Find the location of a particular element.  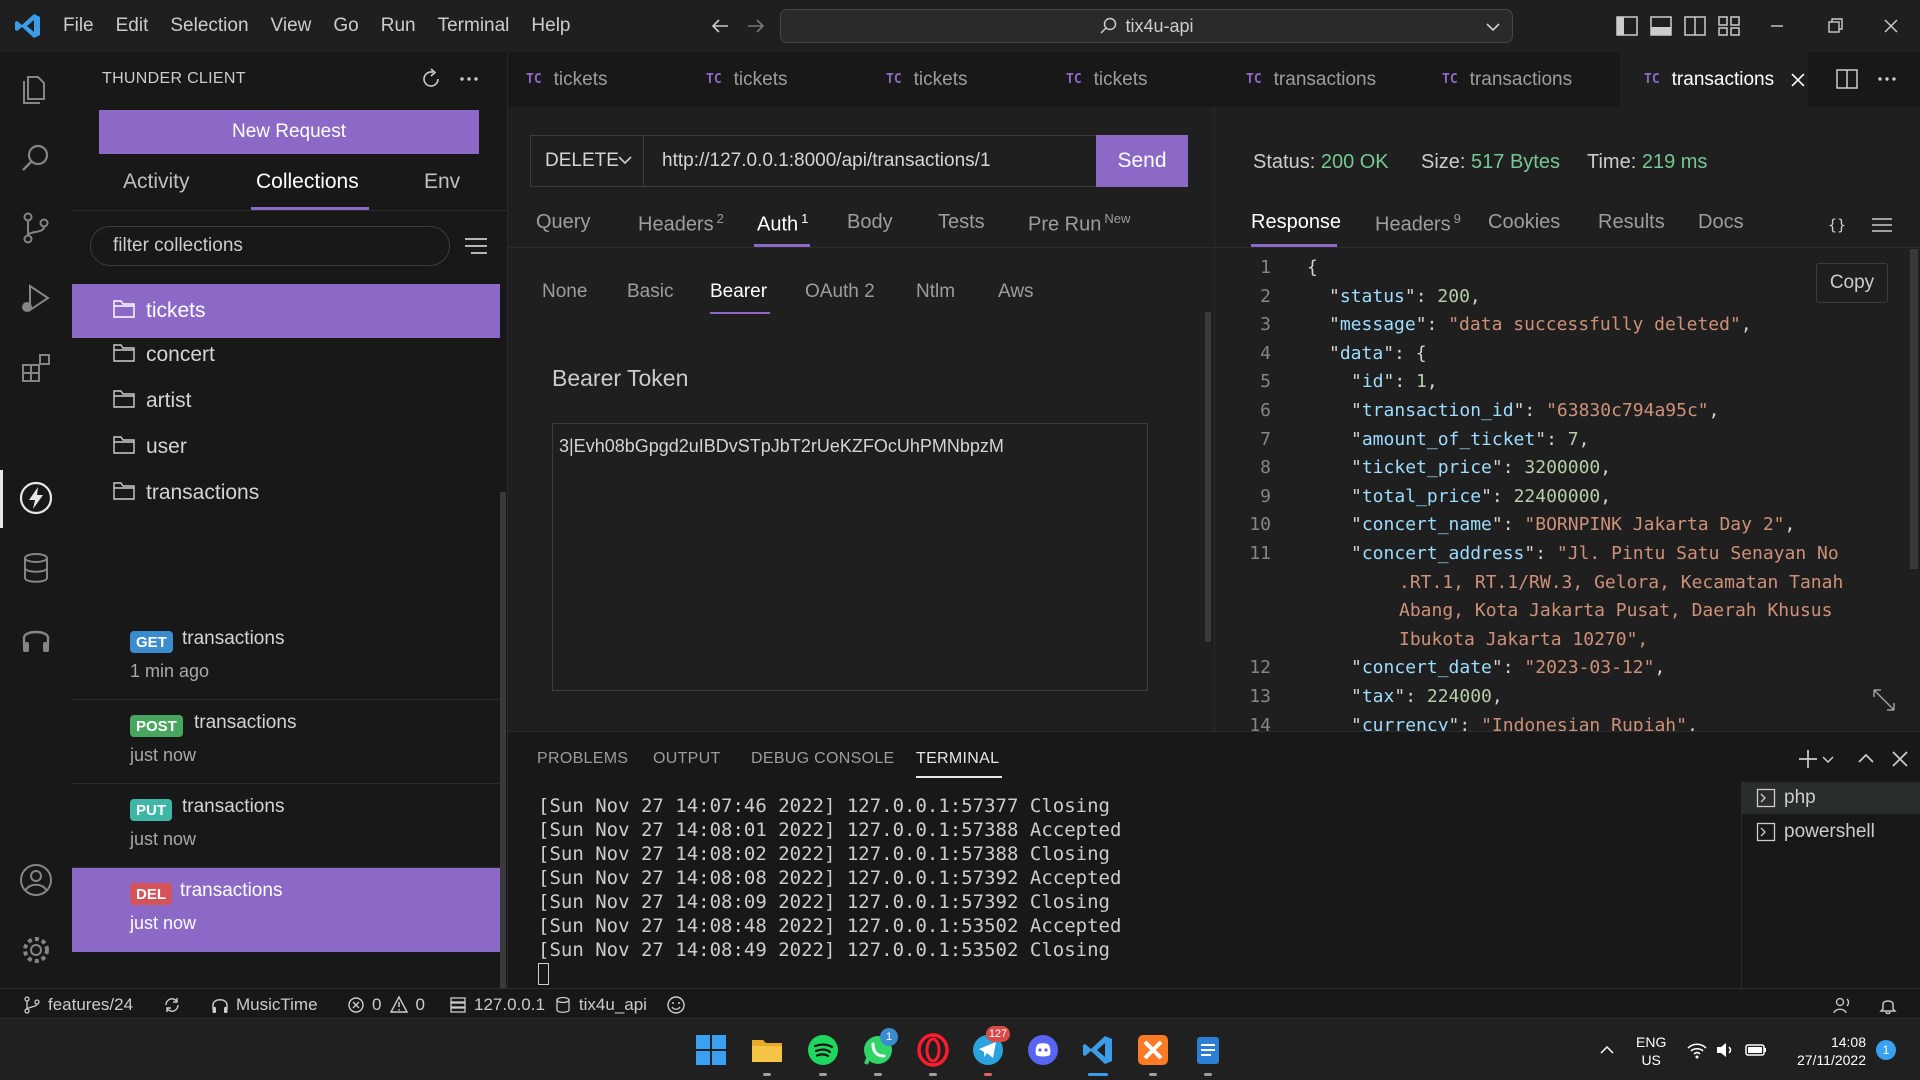

braces-icon: {} is located at coordinates (1837, 225).